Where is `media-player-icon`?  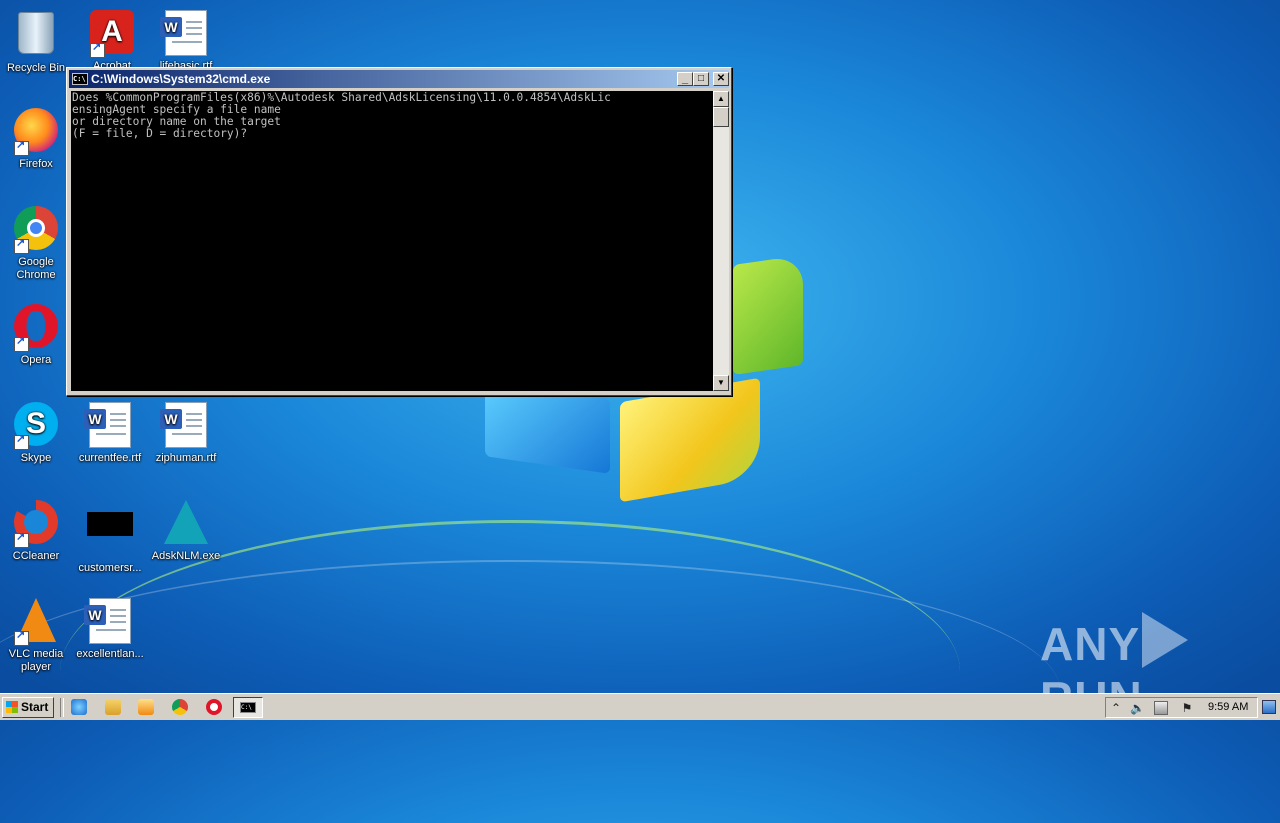 media-player-icon is located at coordinates (146, 707).